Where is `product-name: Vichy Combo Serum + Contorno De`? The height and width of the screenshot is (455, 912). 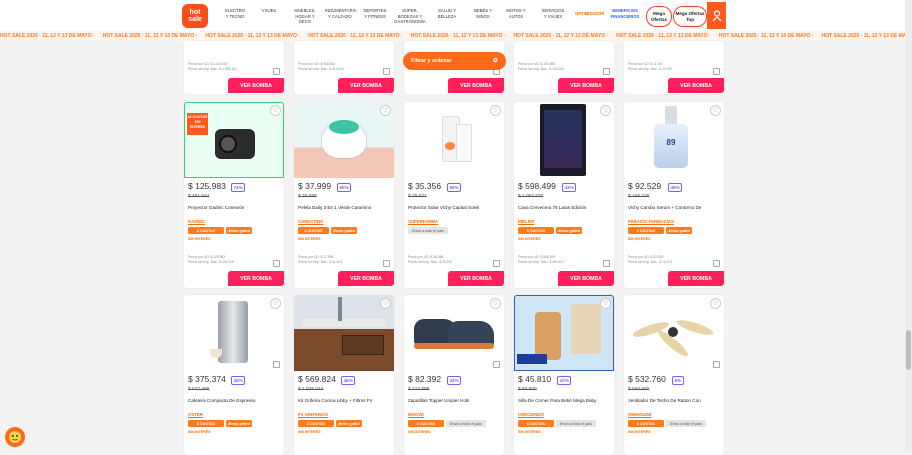
product-name: Vichy Combo Serum + Contorno De is located at coordinates (664, 207).